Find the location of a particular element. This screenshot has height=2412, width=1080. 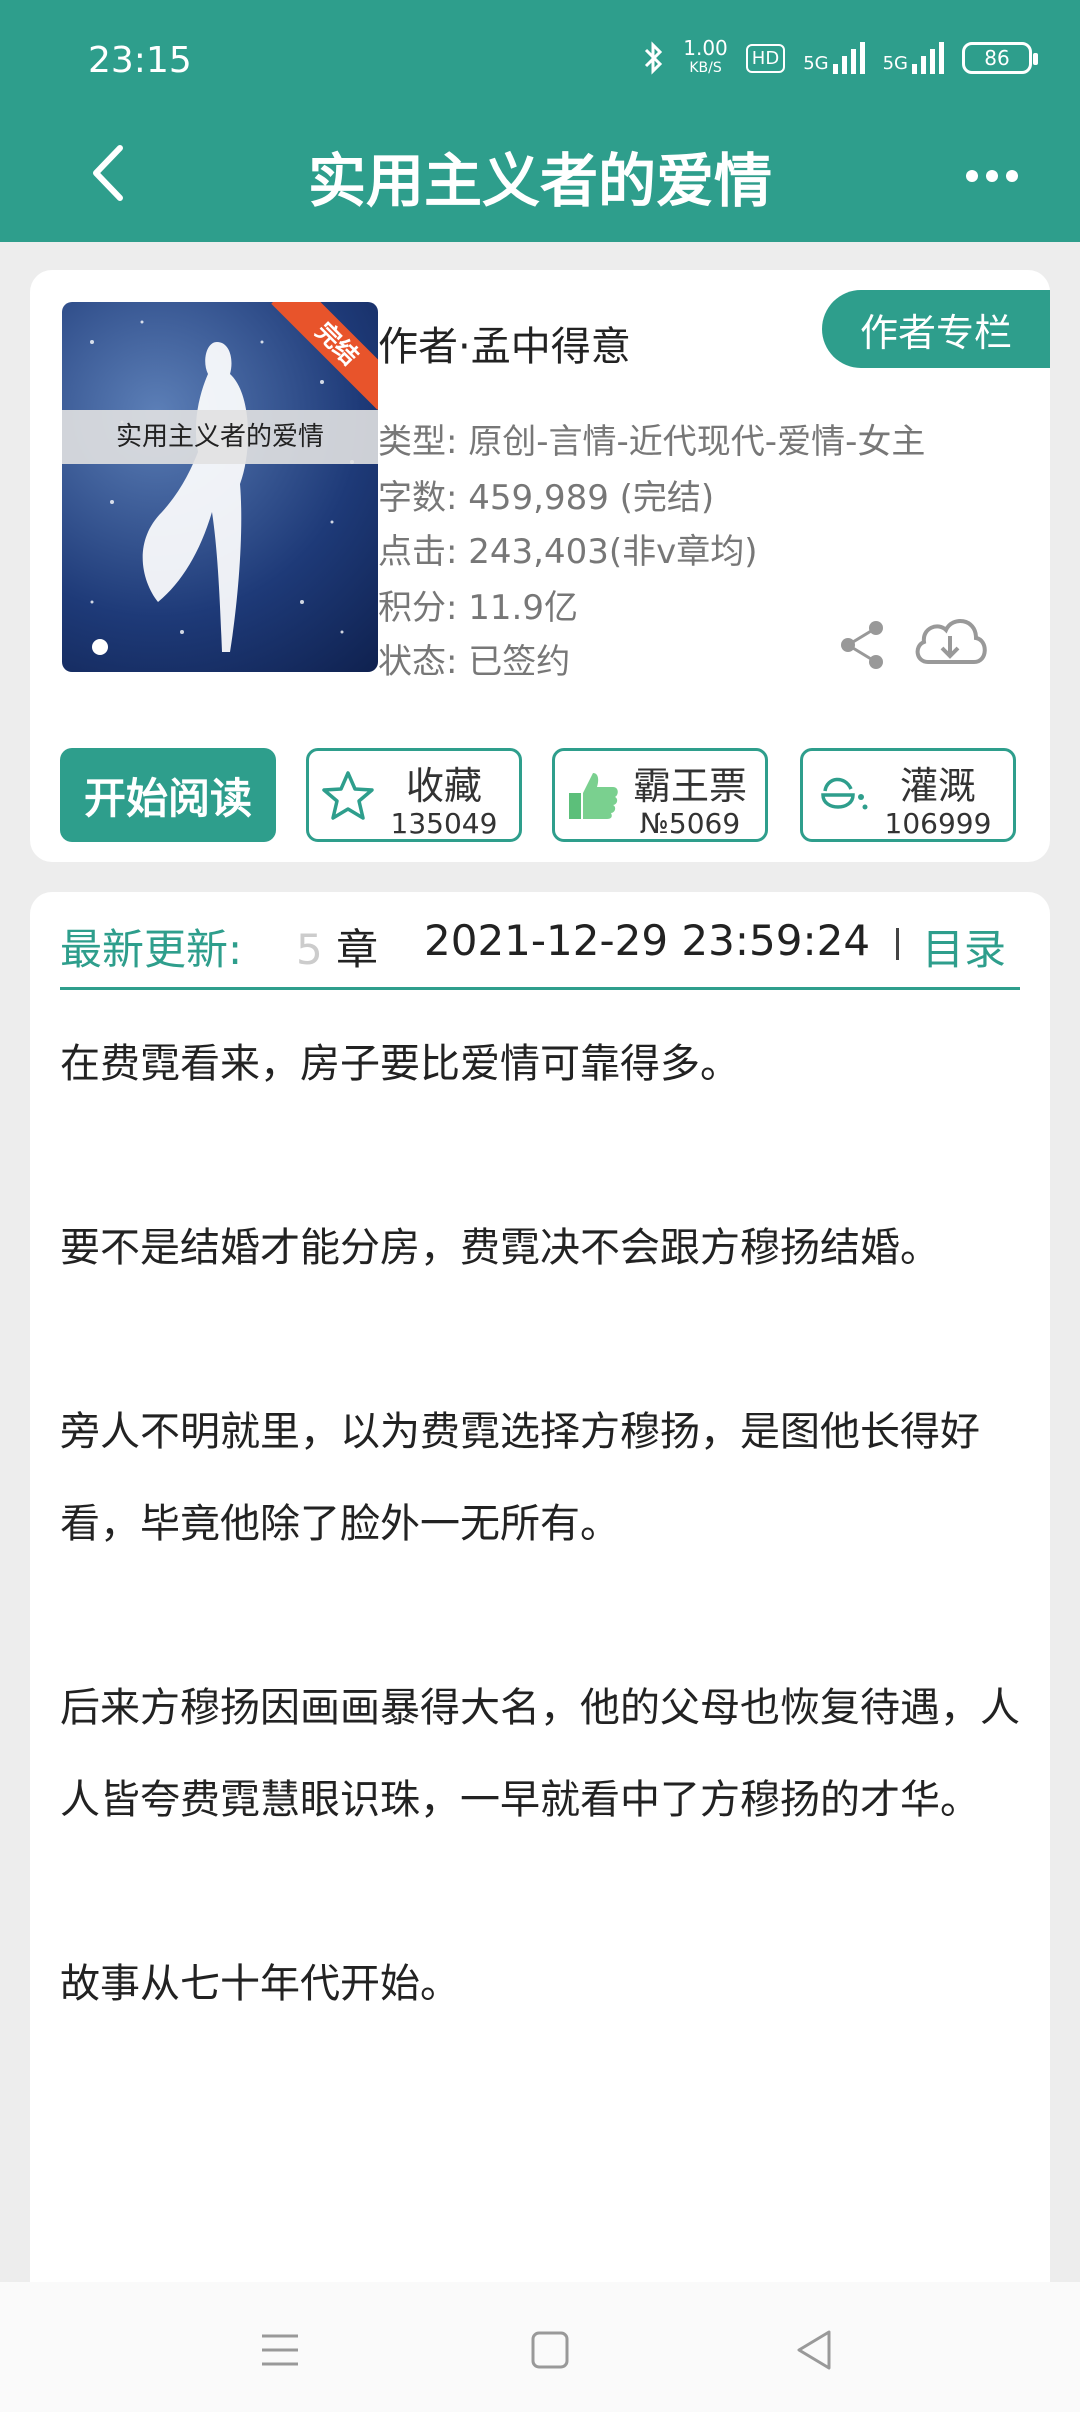

bluetooth-icon is located at coordinates (654, 58).